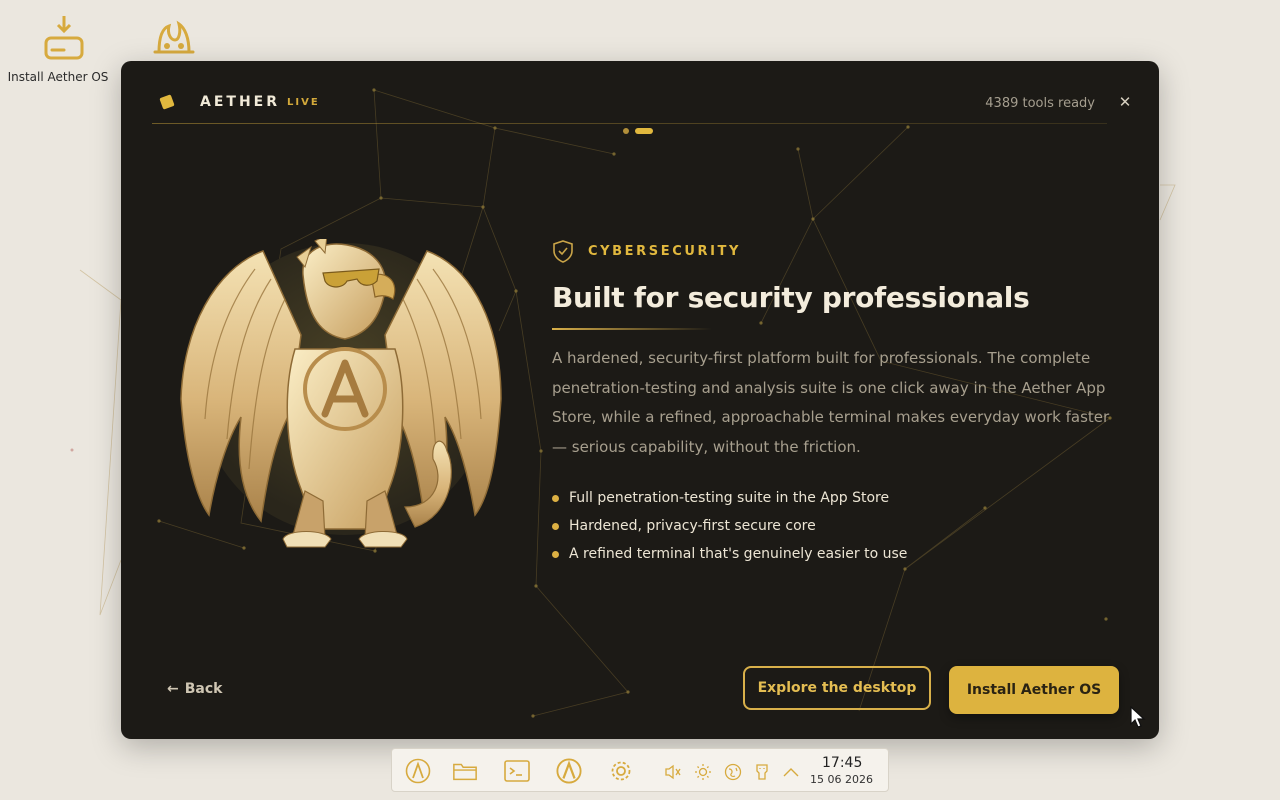  What do you see at coordinates (517, 771) in the screenshot?
I see `terminal-icon` at bounding box center [517, 771].